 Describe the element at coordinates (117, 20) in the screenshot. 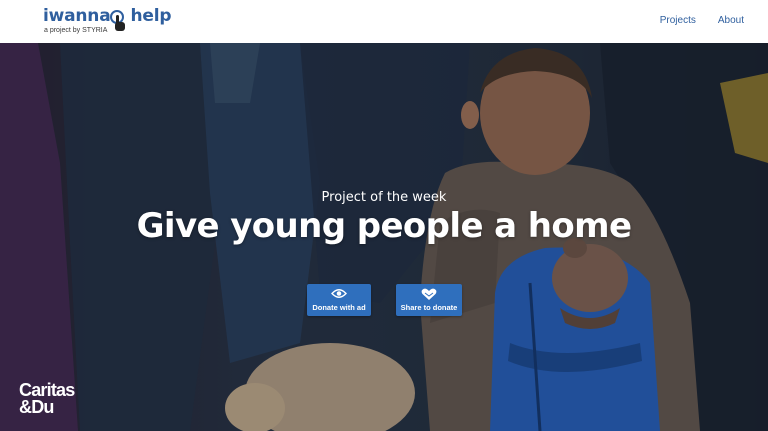

I see `pointer-hand-icon` at that location.